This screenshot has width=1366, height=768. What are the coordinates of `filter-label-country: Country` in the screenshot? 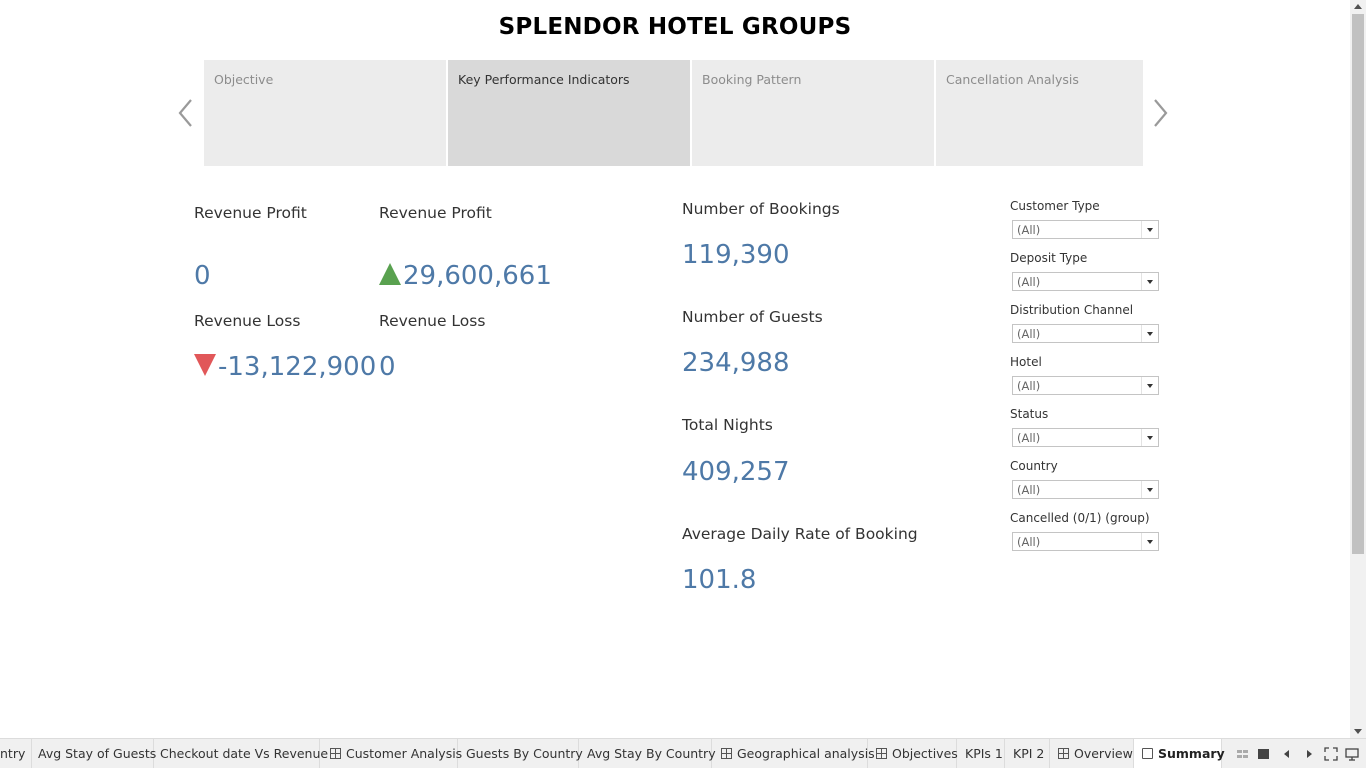 It's located at (1034, 466).